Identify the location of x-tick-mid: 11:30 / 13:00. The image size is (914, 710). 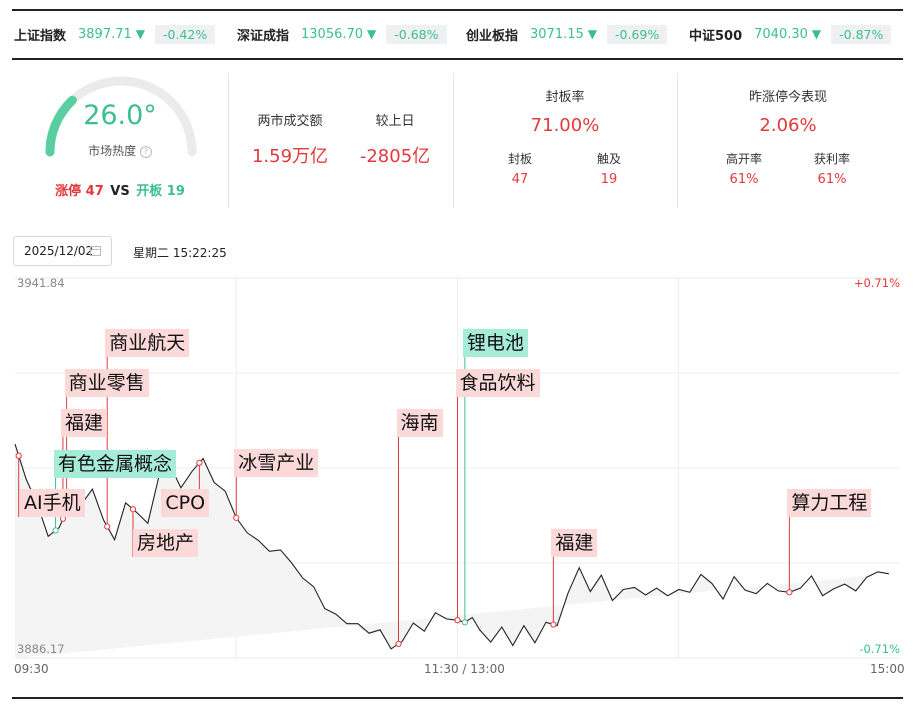
(464, 669).